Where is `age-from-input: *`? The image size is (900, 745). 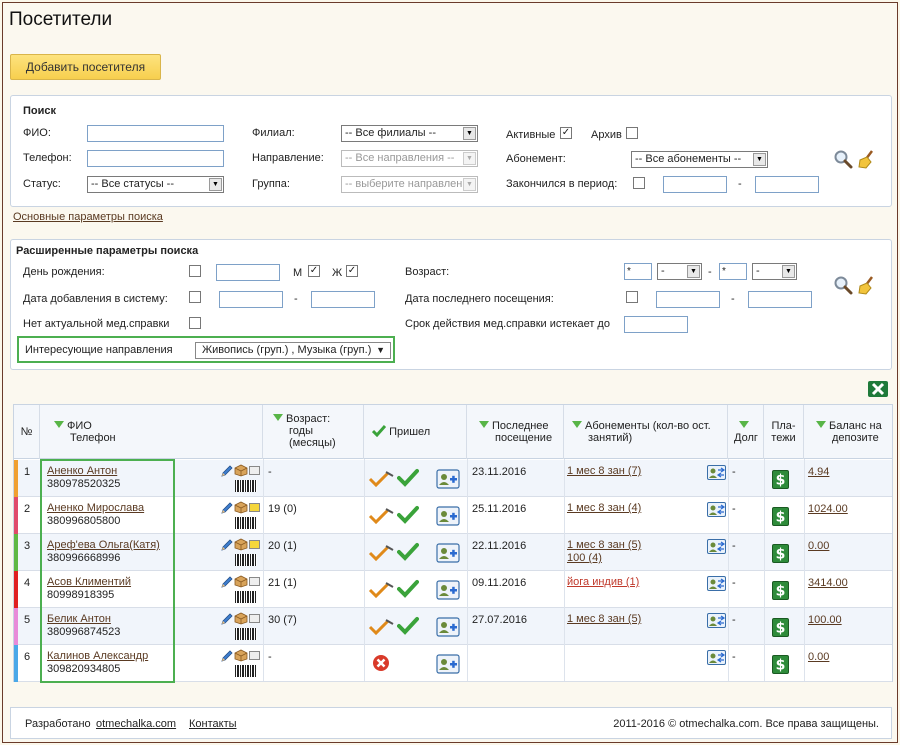
age-from-input: * is located at coordinates (638, 271).